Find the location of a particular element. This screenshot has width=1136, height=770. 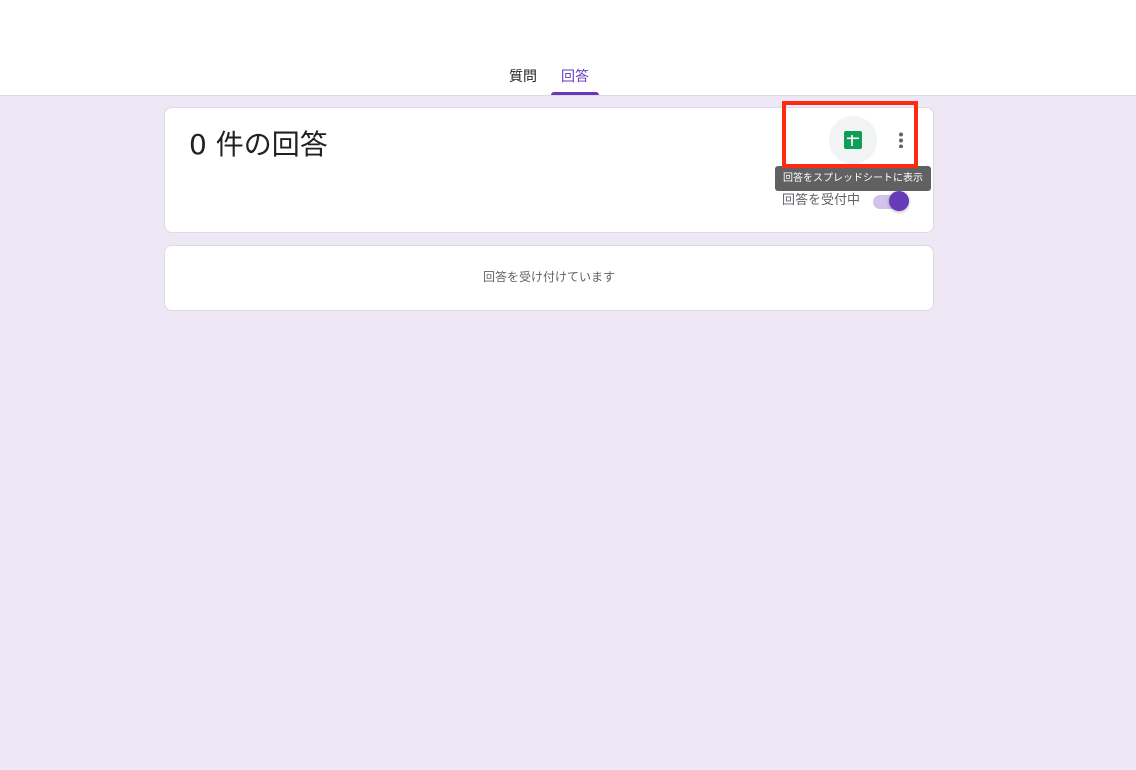

google-sheets-icon is located at coordinates (853, 140).